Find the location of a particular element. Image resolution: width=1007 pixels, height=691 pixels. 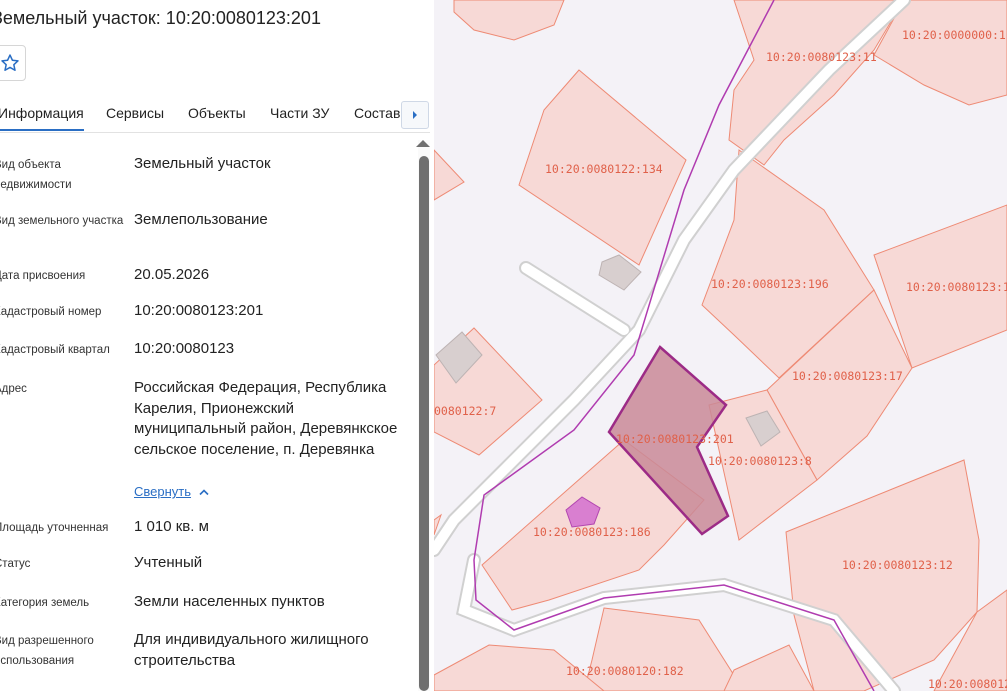

tab-info: Информация is located at coordinates (42, 118).